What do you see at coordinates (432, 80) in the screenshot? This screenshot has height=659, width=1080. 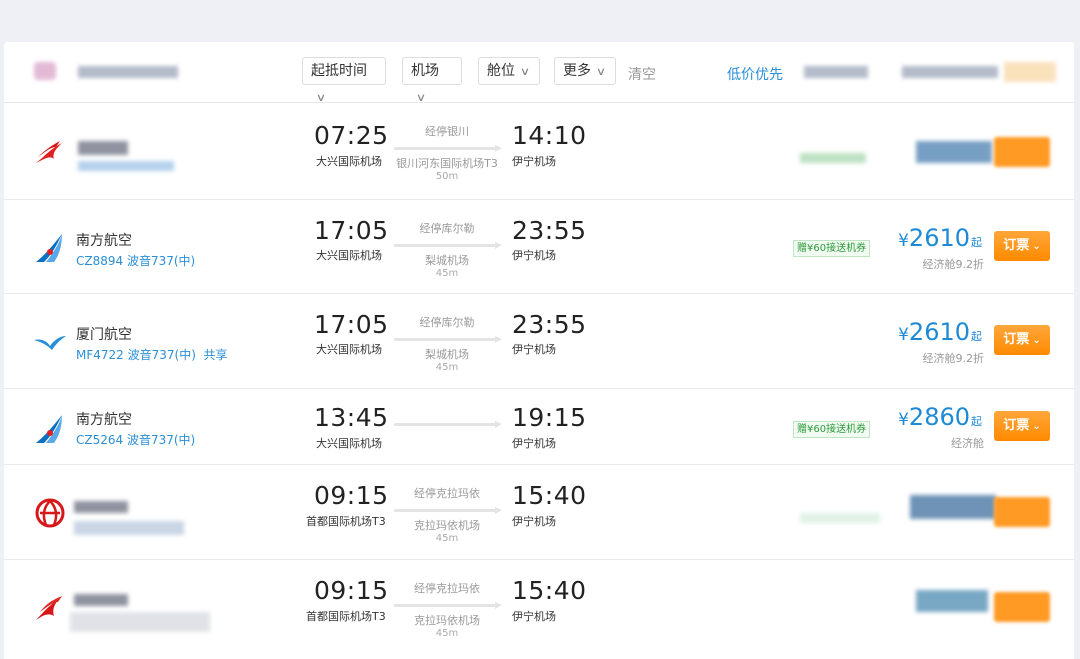 I see `airport-filter: 机场∨` at bounding box center [432, 80].